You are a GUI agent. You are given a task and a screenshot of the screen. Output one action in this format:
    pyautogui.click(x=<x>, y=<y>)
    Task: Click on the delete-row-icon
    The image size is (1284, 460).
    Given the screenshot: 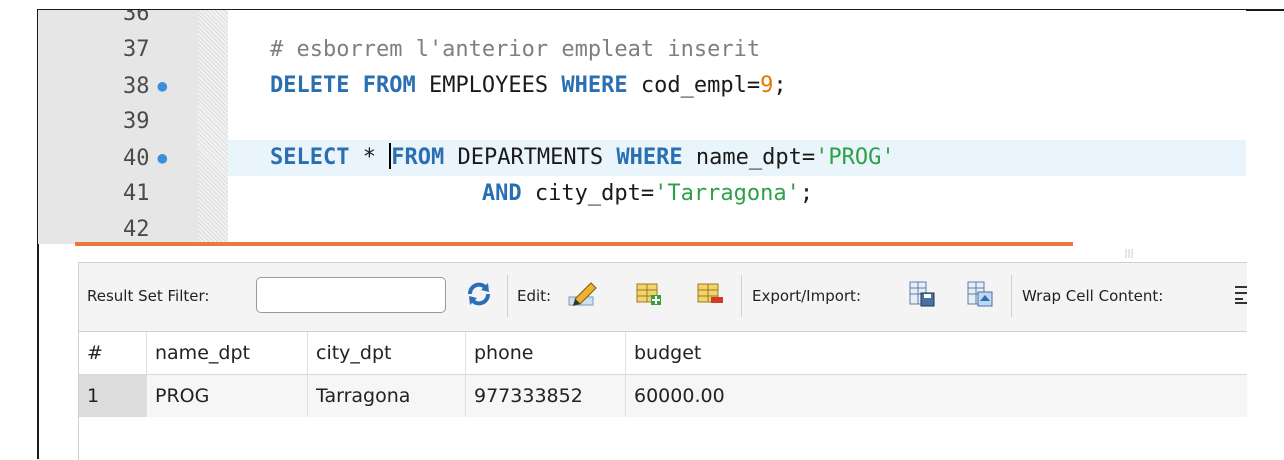 What is the action you would take?
    pyautogui.click(x=710, y=294)
    